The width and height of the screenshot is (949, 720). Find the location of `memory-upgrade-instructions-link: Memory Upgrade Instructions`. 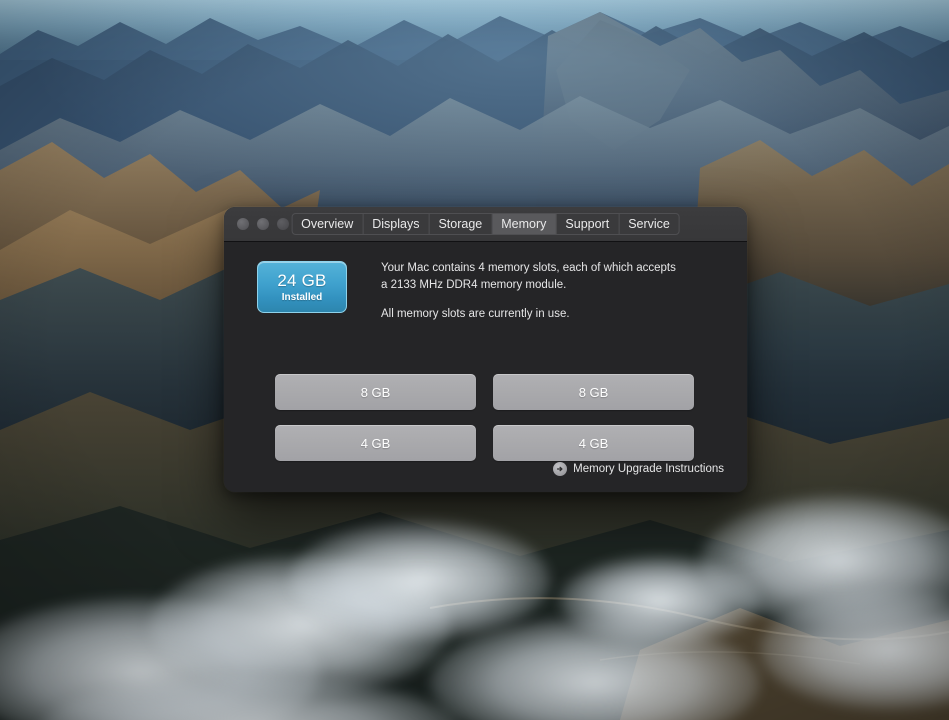

memory-upgrade-instructions-link: Memory Upgrade Instructions is located at coordinates (638, 469).